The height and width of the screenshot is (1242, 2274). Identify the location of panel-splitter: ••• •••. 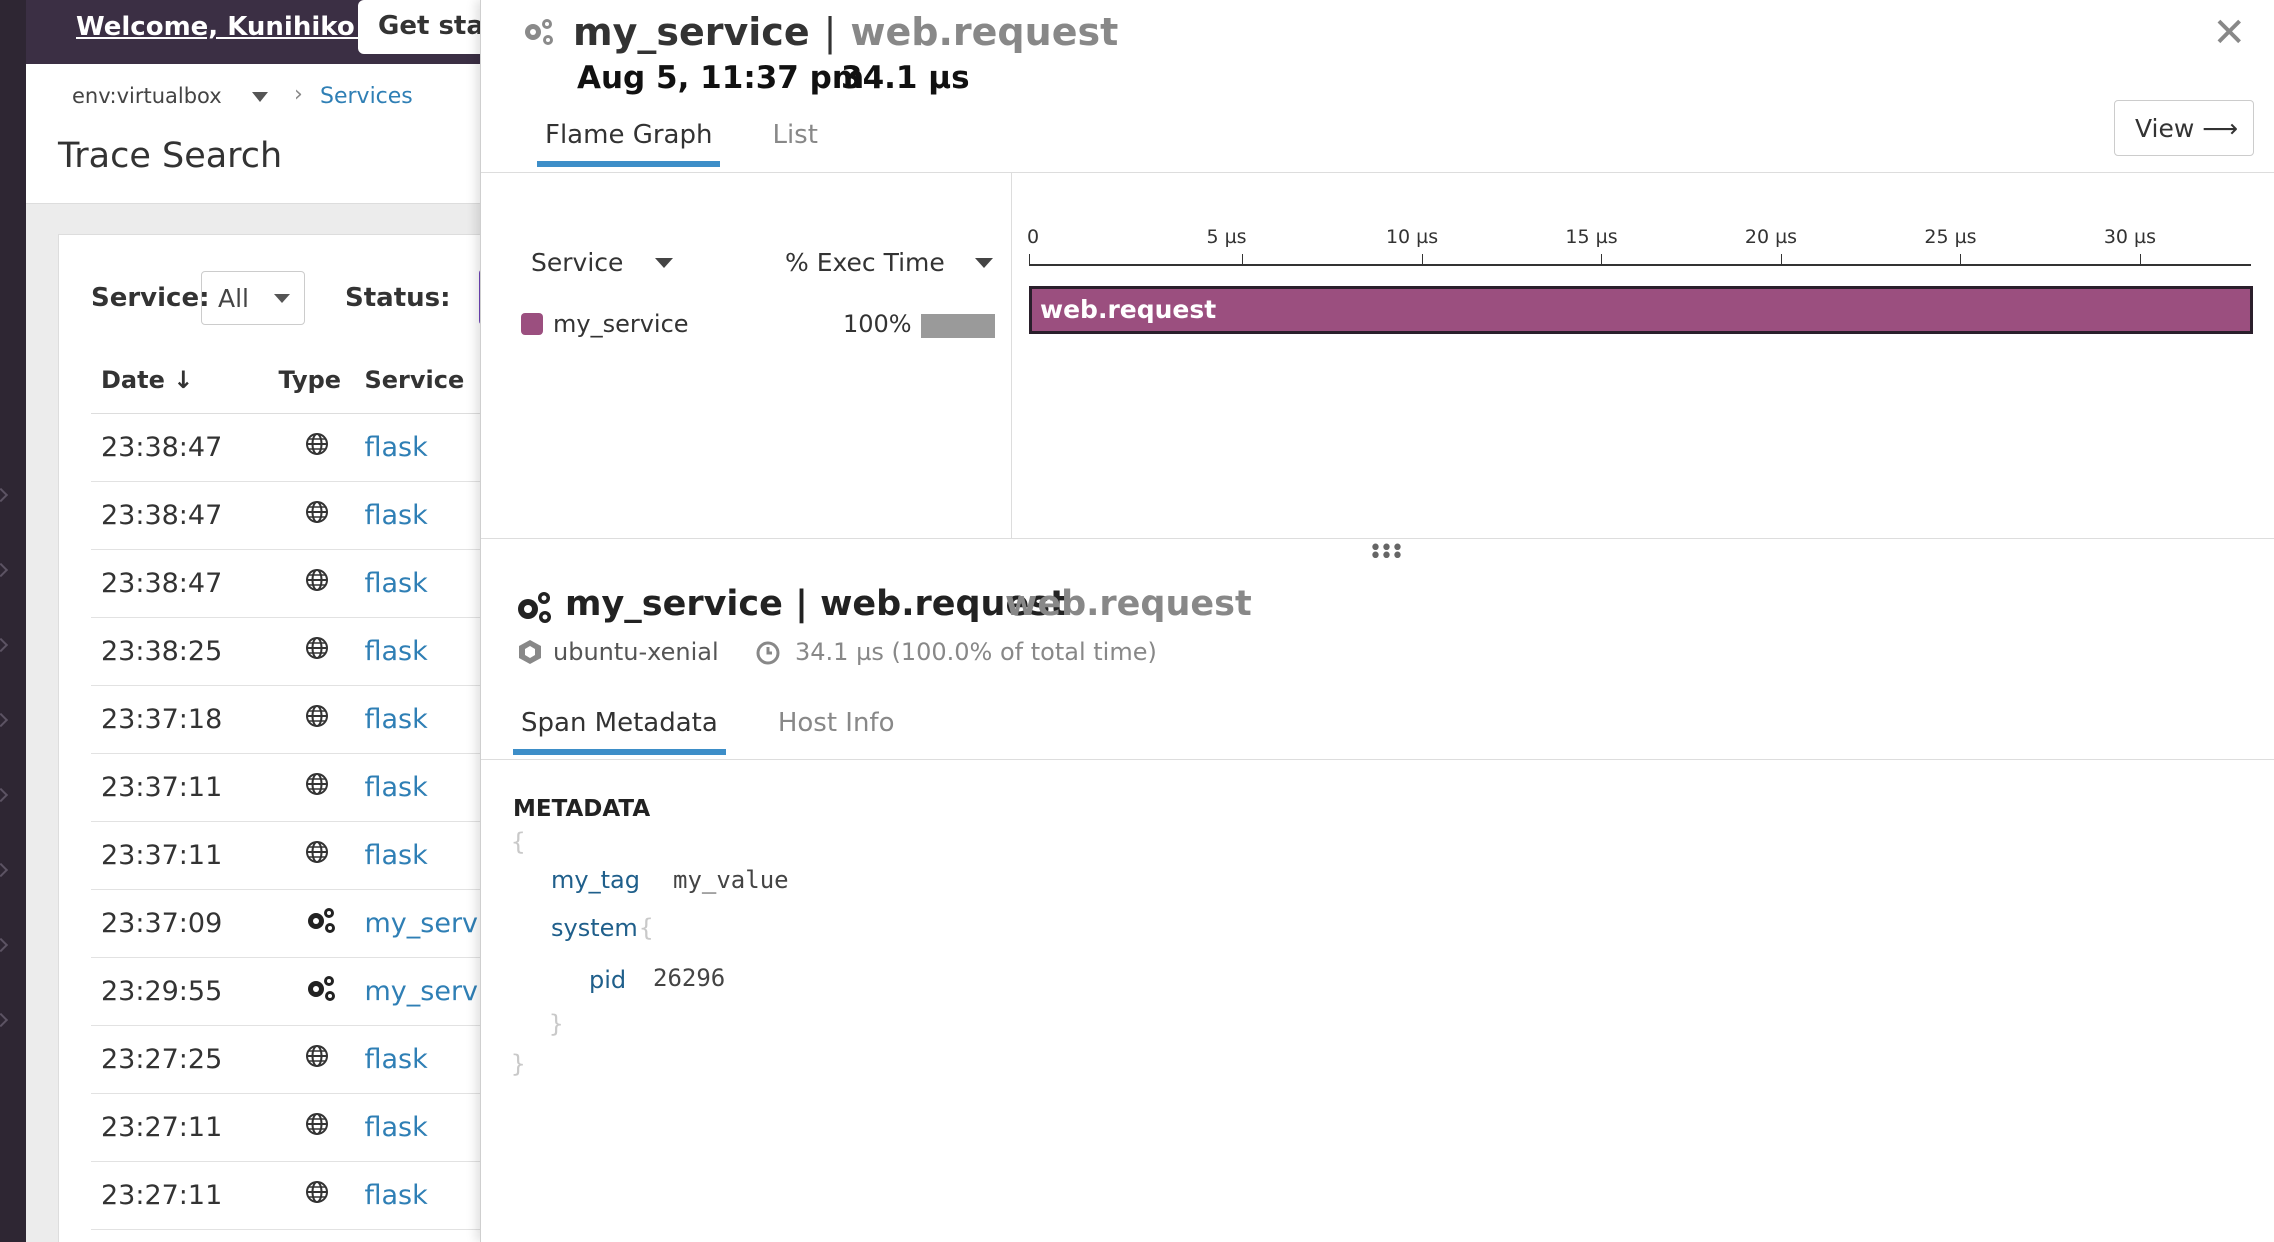
(1377, 554).